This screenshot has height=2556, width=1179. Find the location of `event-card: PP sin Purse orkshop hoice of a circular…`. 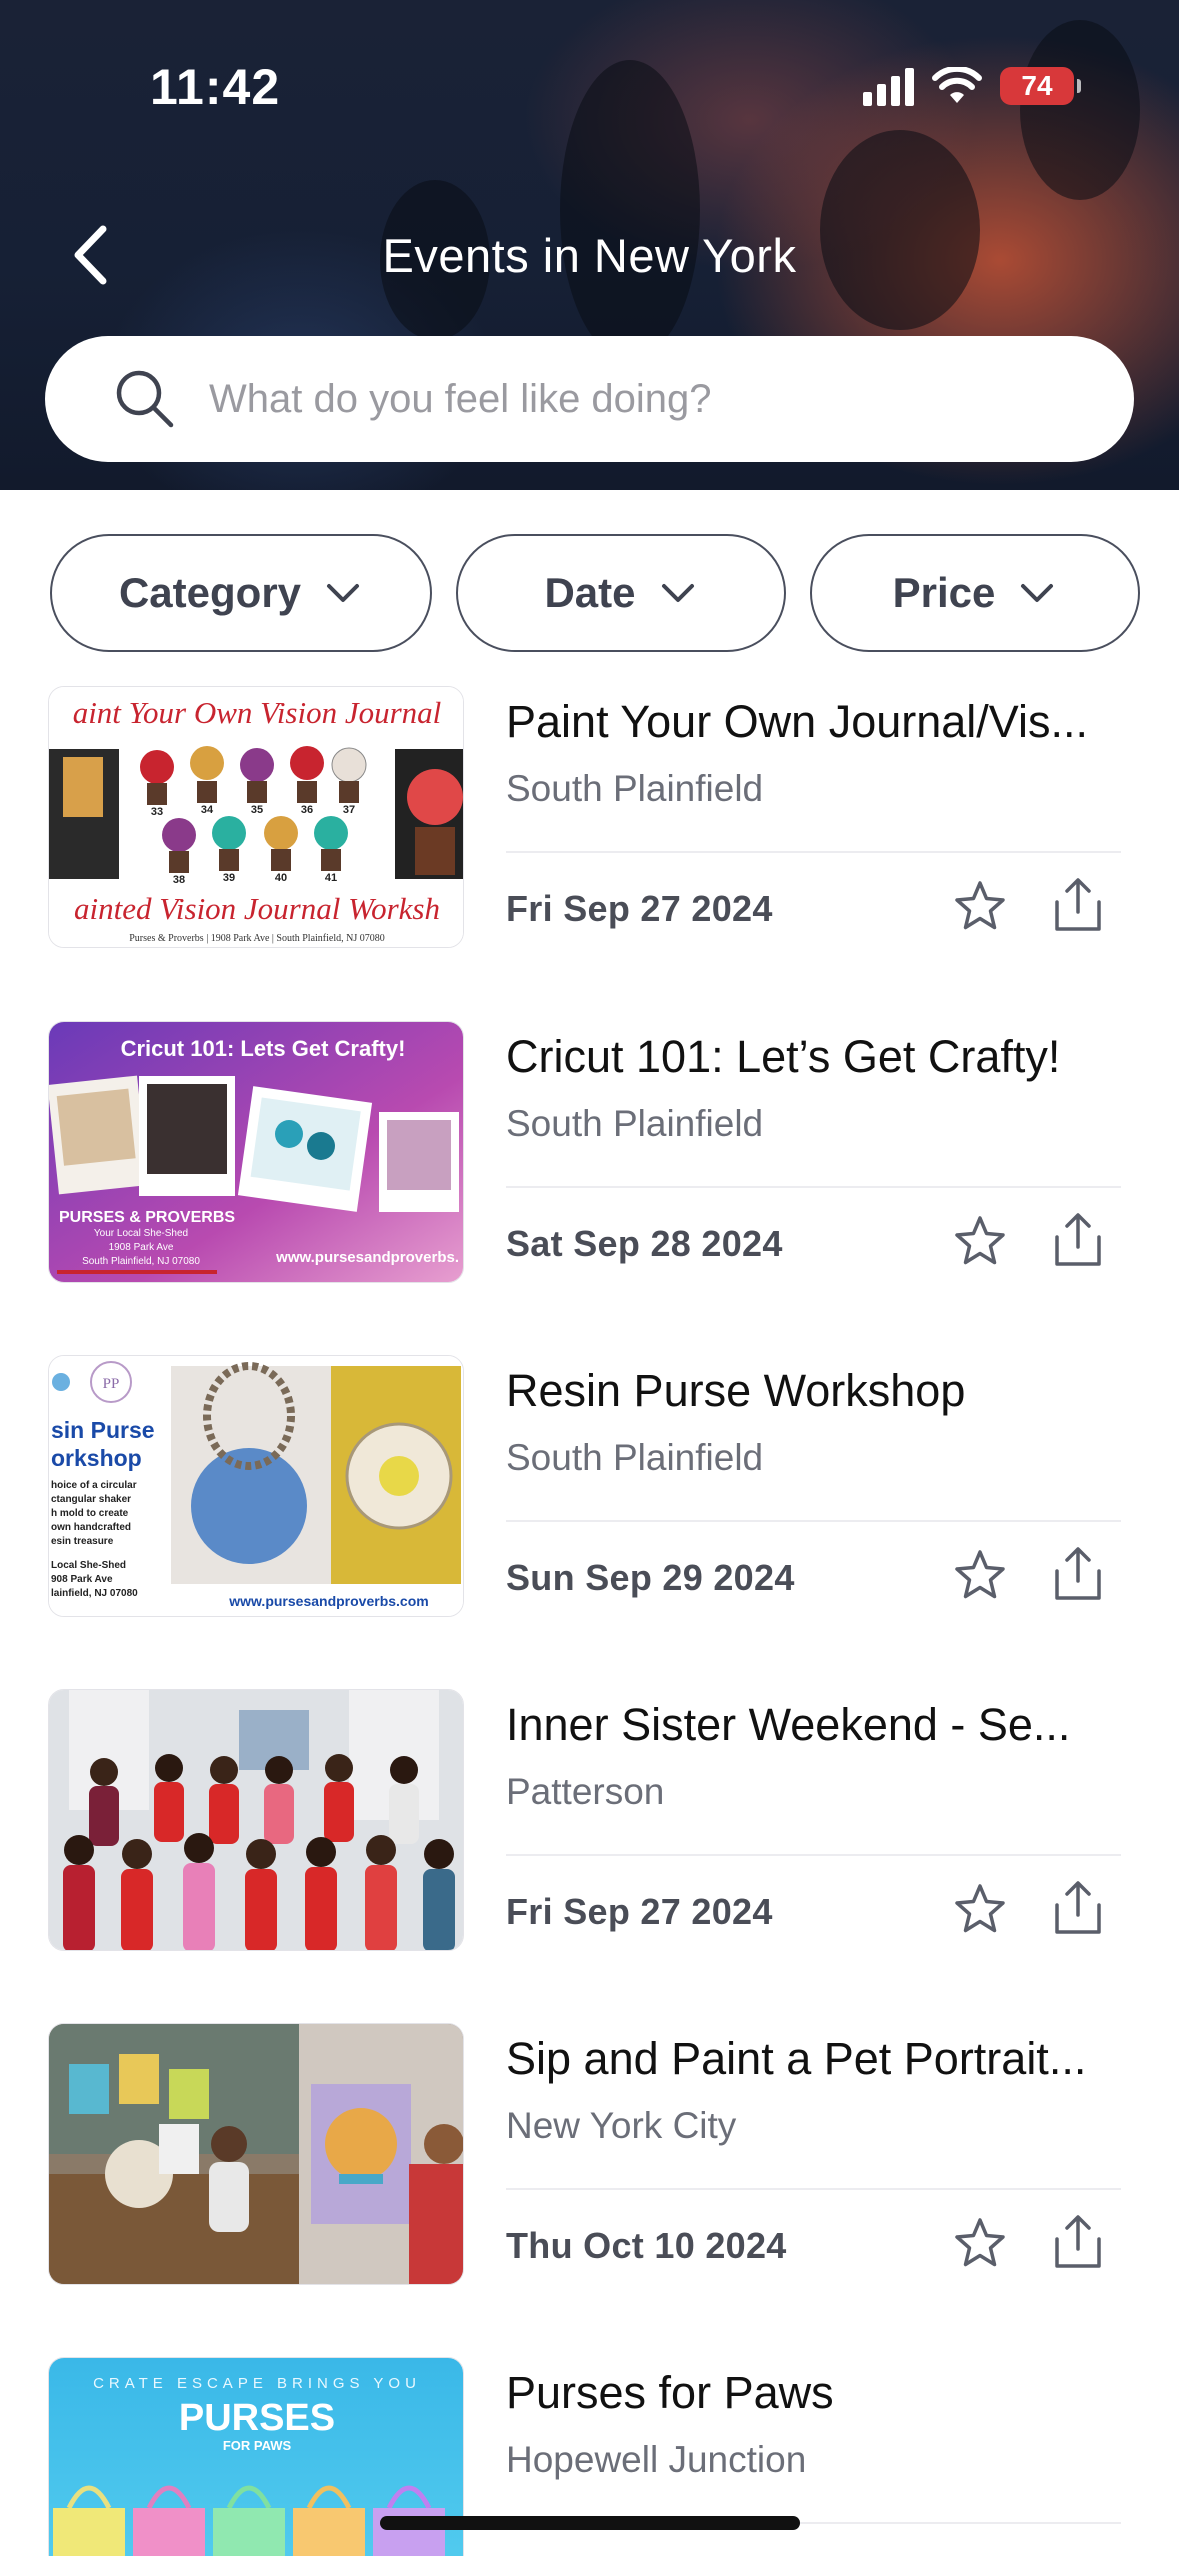

event-card: PP sin Purse orkshop hoice of a circular… is located at coordinates (589, 1486).